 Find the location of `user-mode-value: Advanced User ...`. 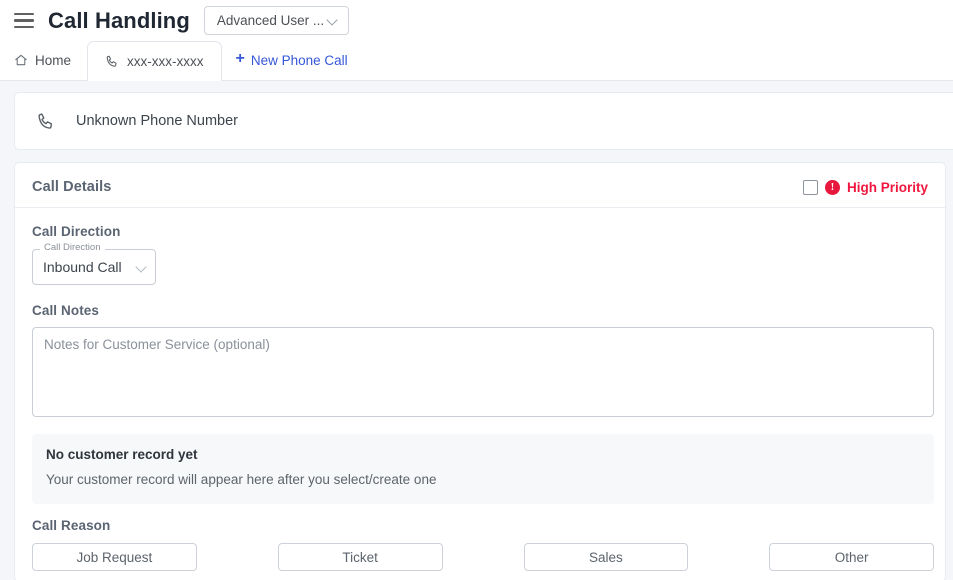

user-mode-value: Advanced User ... is located at coordinates (270, 20).